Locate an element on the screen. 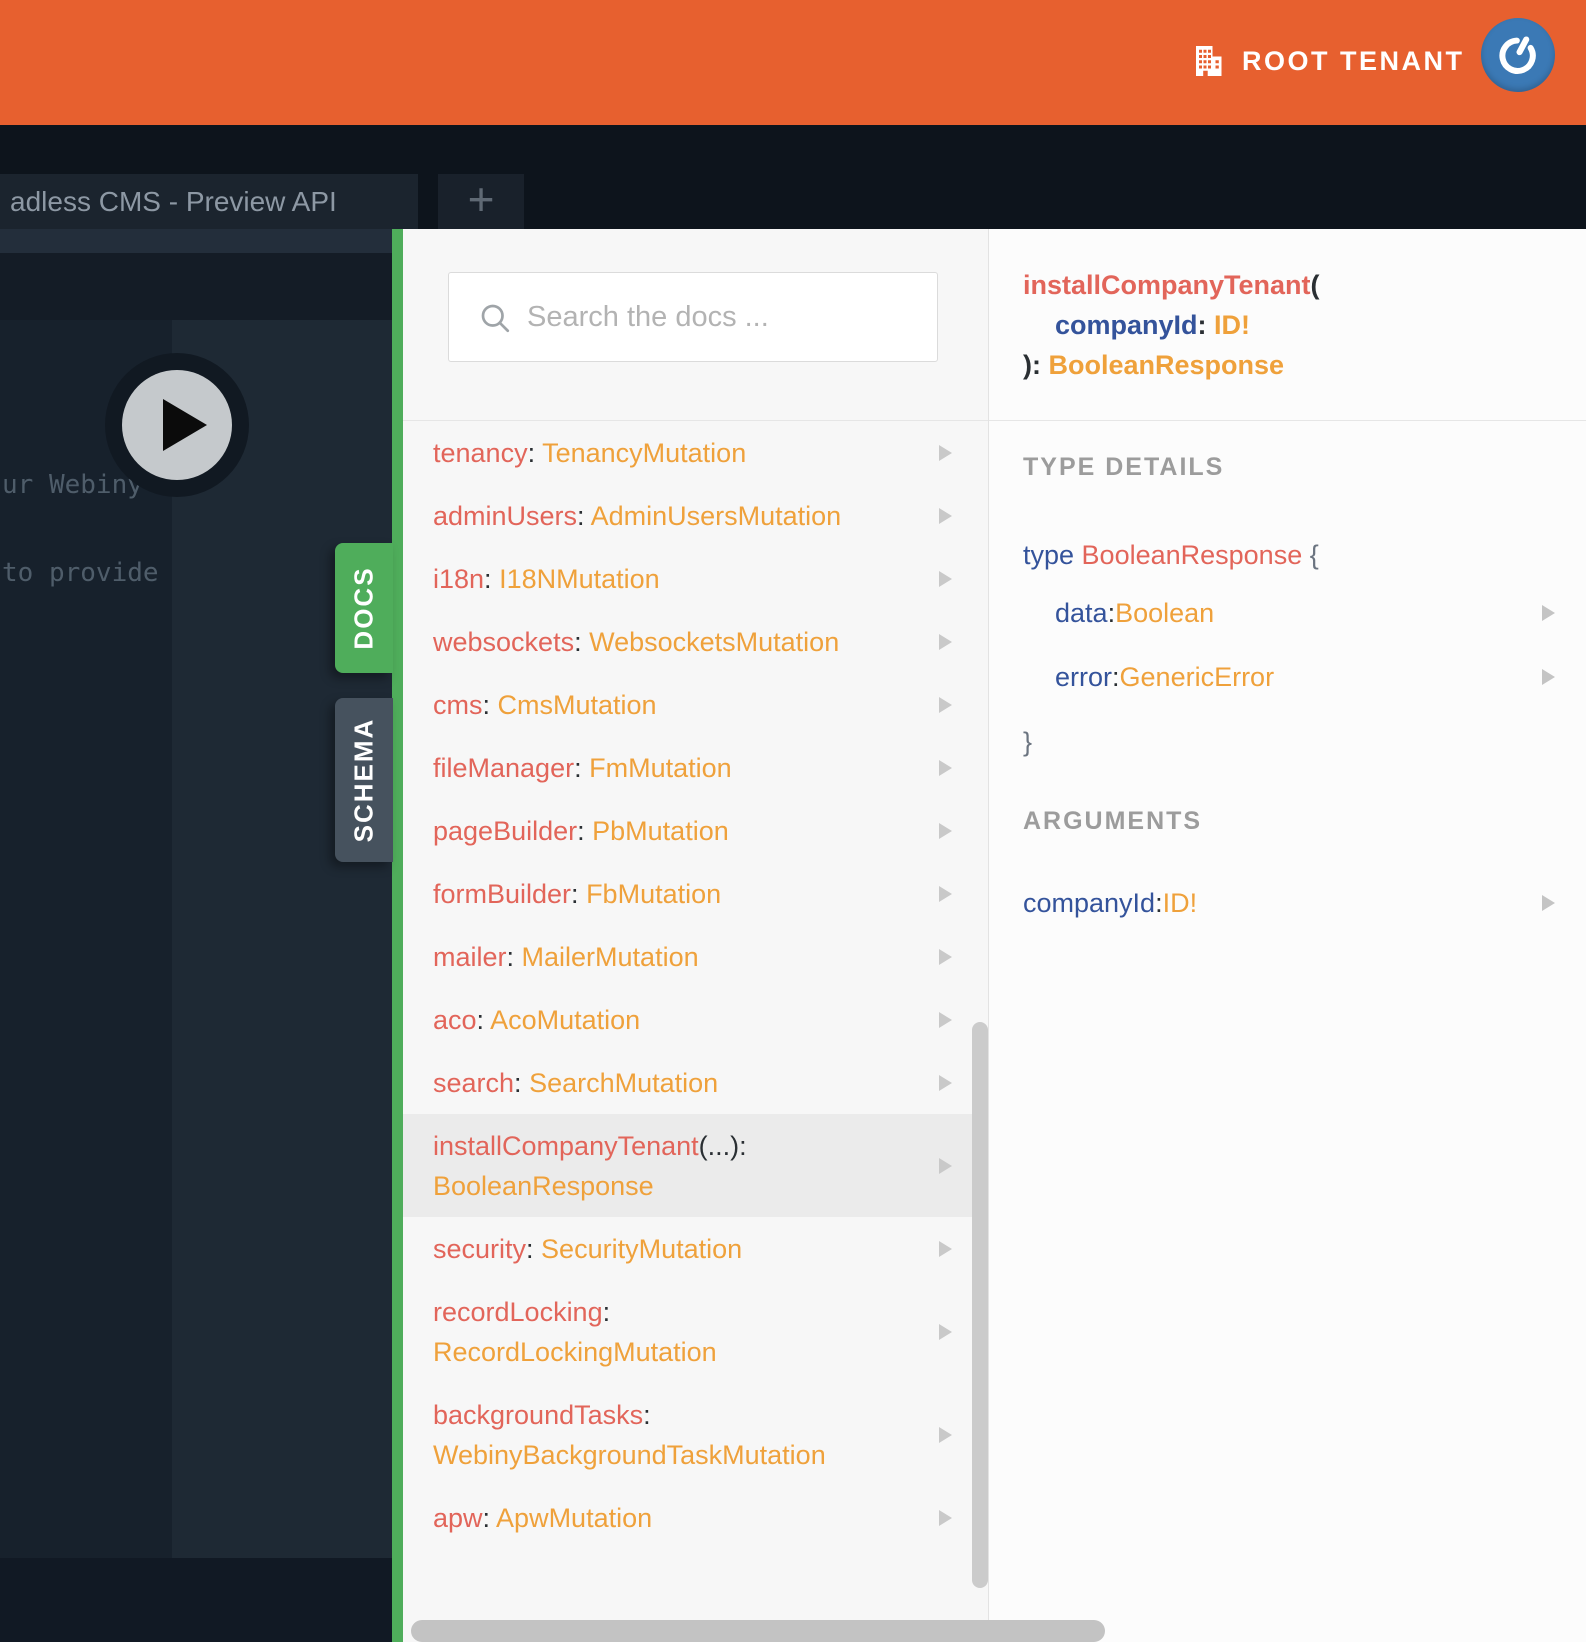 This screenshot has width=1586, height=1642. docs-list-item: search: SearchMutation is located at coordinates (695, 1082).